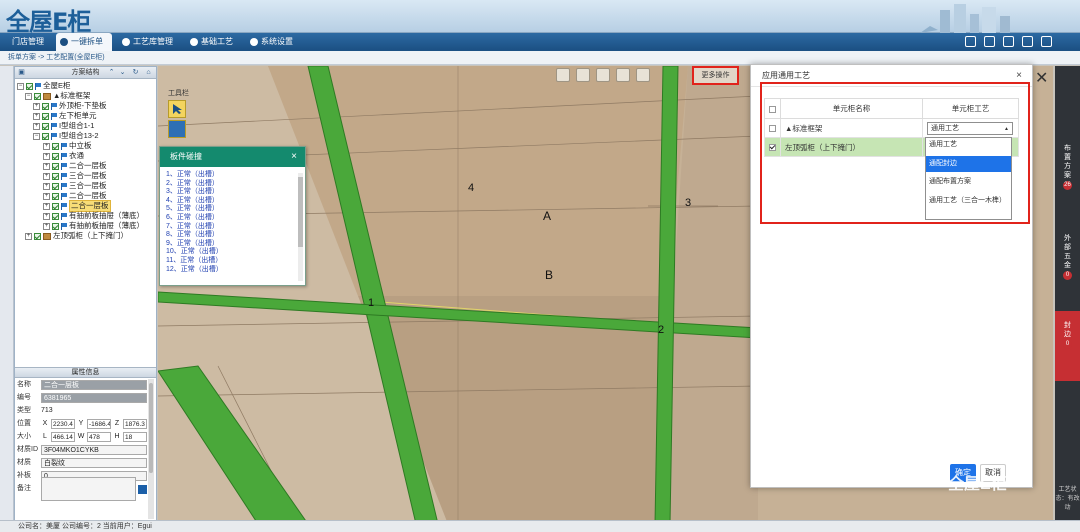 The width and height of the screenshot is (1080, 532). Describe the element at coordinates (540, 58) in the screenshot. I see `breadcrumb: 拆单方案 -> 工艺配置(全屋E柜)` at that location.